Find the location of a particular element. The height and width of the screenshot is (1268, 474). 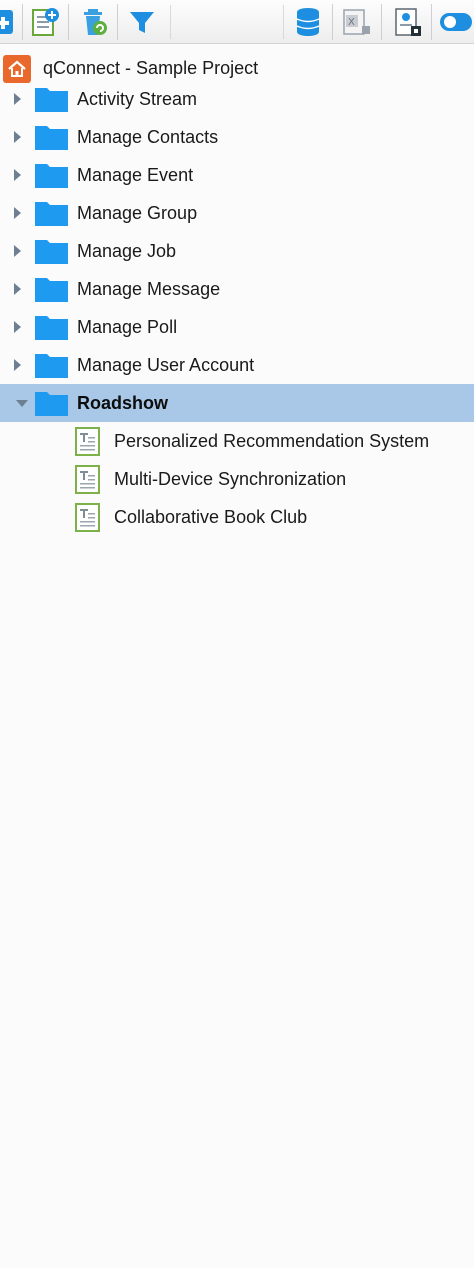

tree-folder-label: Activity Stream is located at coordinates (137, 99).